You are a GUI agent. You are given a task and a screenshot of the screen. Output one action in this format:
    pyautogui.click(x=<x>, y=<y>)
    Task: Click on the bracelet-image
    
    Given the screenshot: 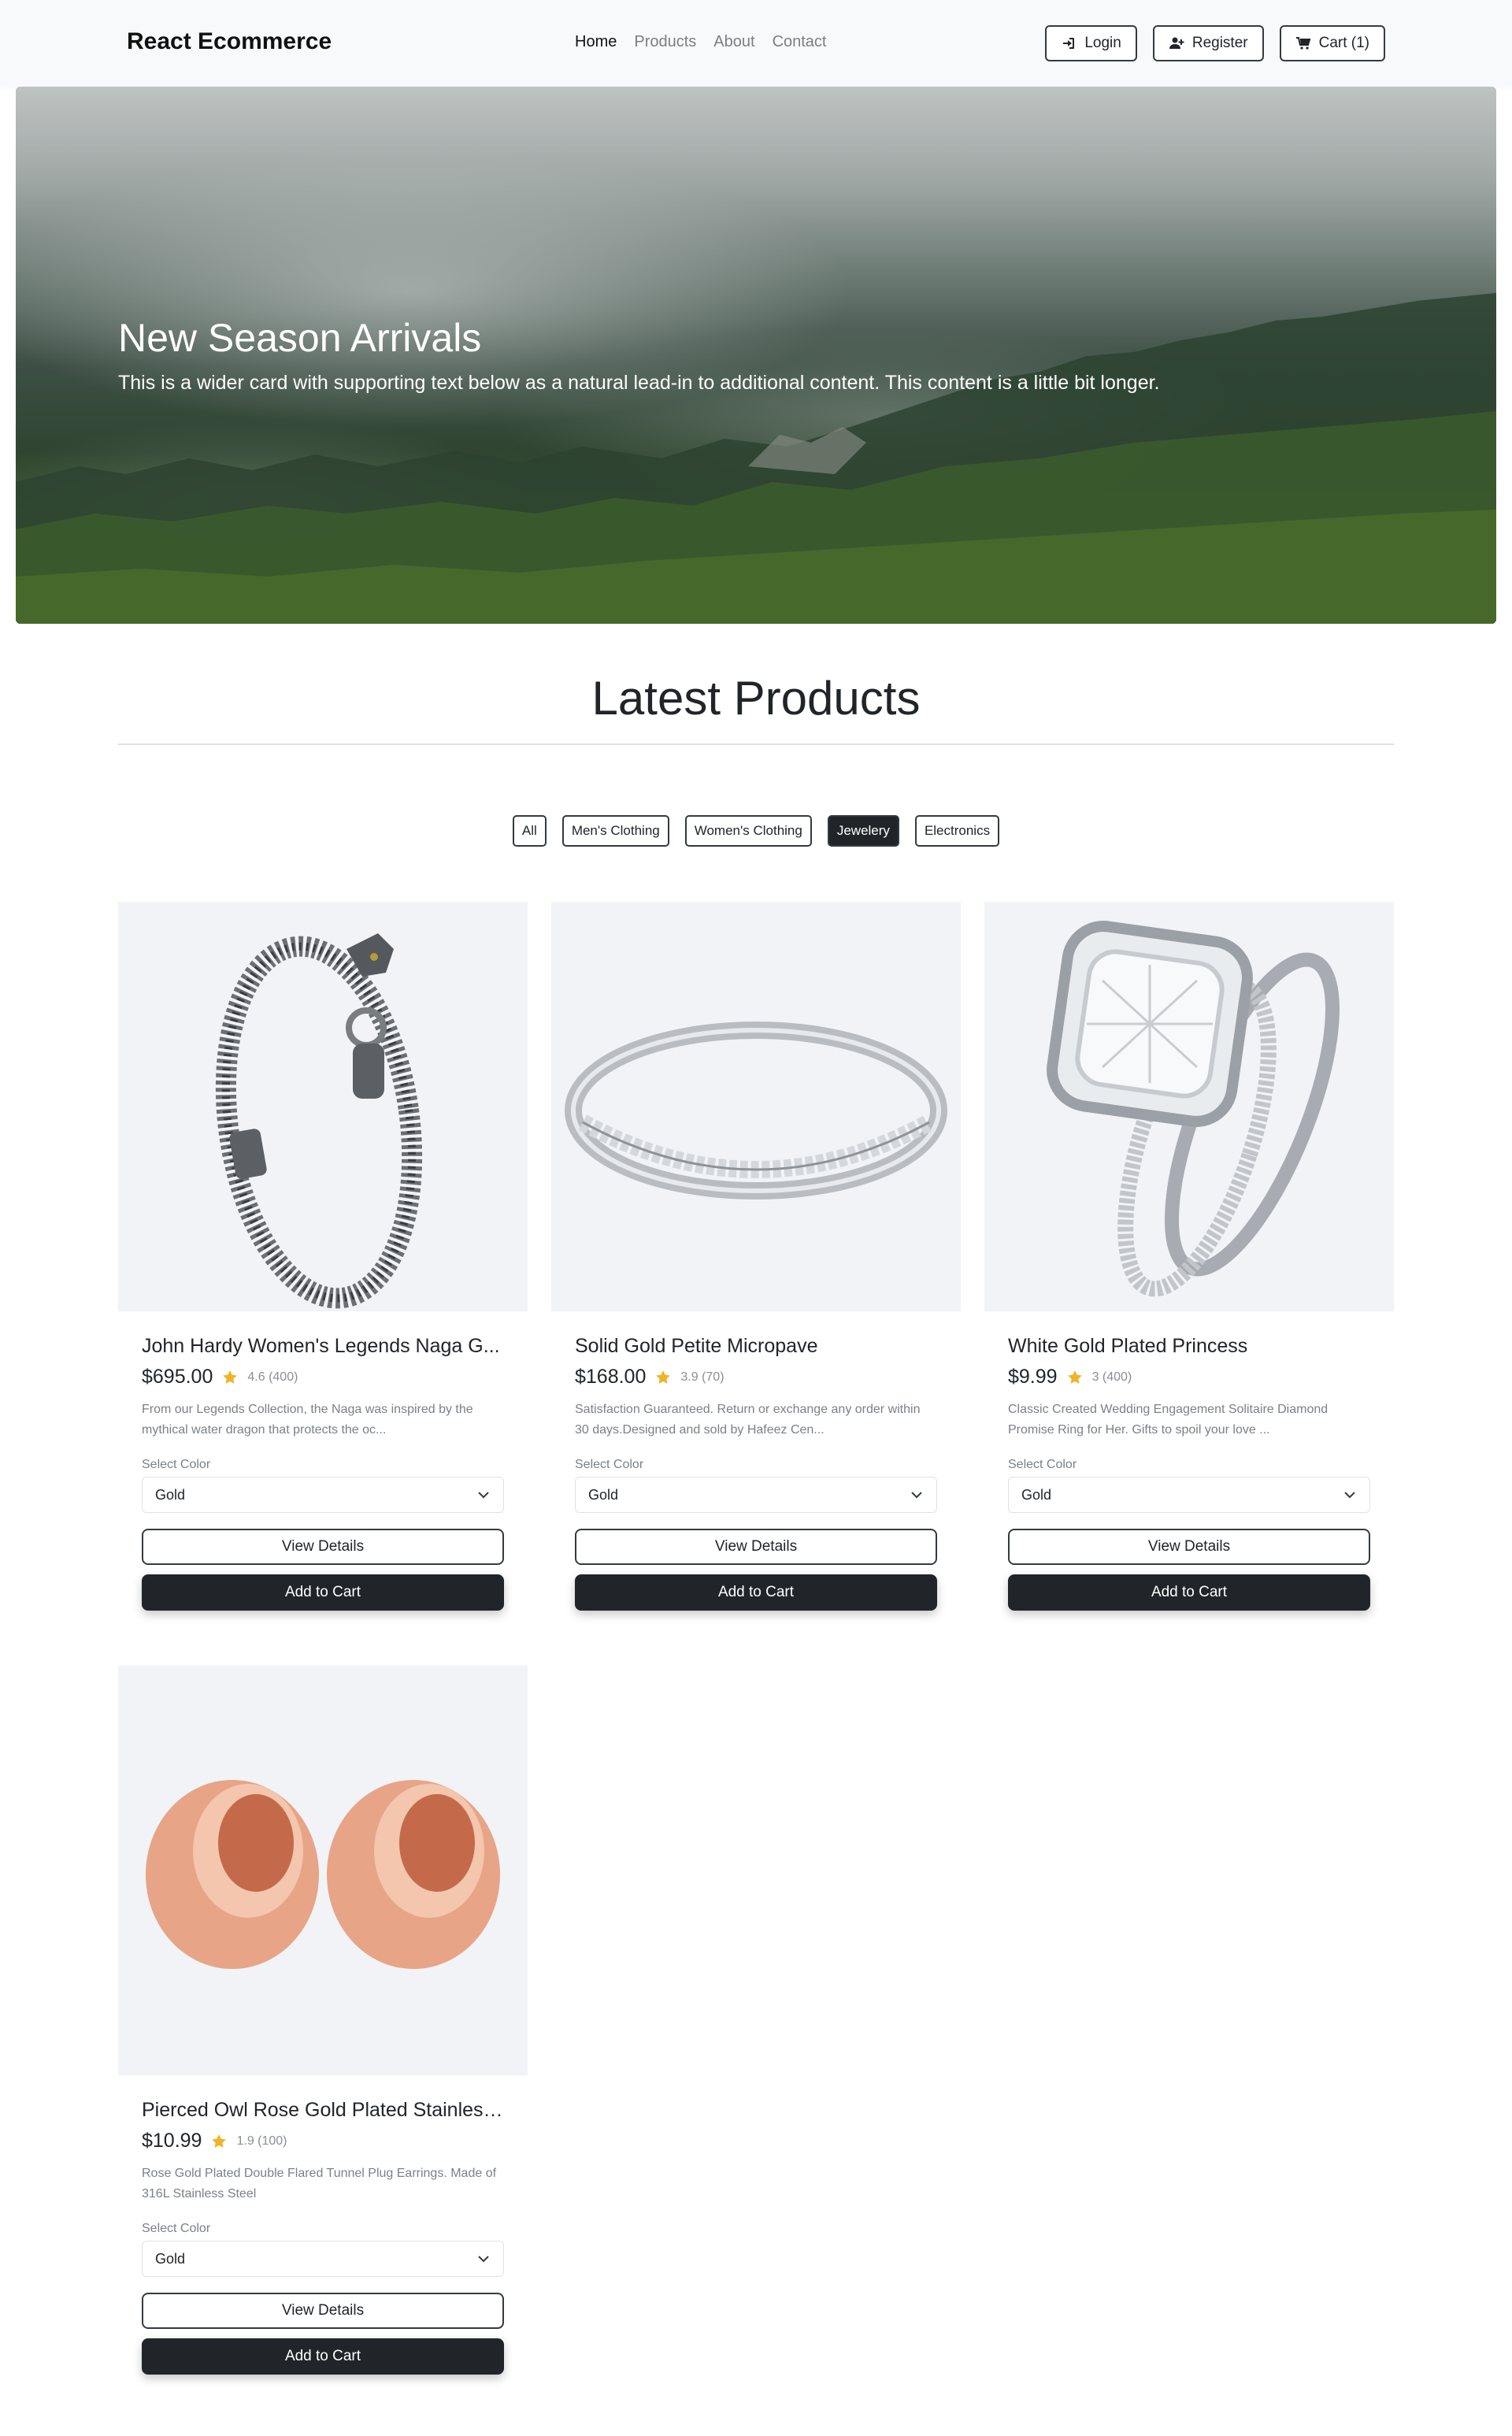 What is the action you would take?
    pyautogui.click(x=319, y=1121)
    